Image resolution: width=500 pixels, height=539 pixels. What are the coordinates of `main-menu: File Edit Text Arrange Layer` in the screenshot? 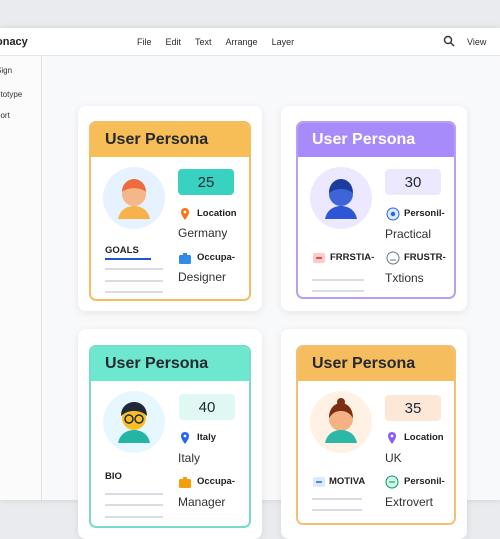 It's located at (222, 42).